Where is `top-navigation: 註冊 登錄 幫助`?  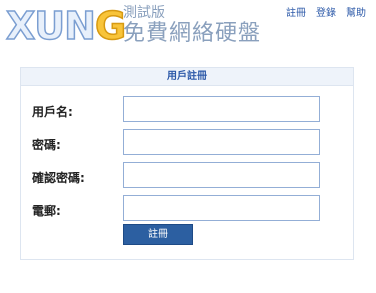
top-navigation: 註冊 登錄 幫助 is located at coordinates (326, 14).